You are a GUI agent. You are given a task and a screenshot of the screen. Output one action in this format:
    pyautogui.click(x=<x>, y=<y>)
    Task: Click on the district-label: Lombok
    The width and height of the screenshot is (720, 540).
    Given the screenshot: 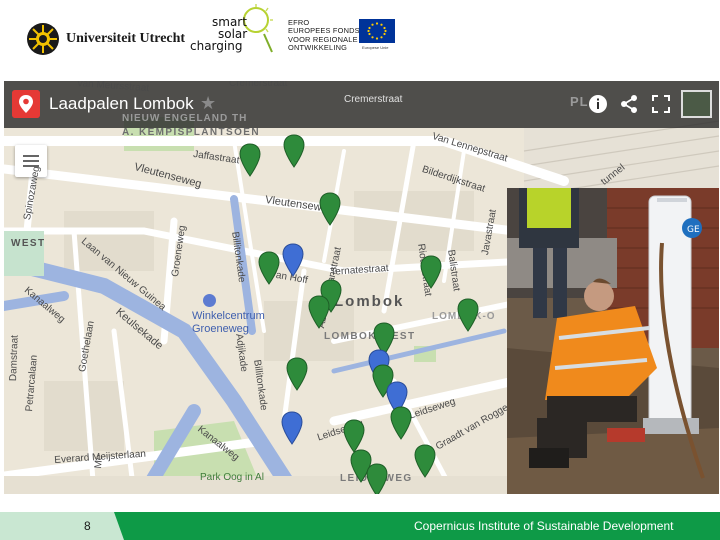 What is the action you would take?
    pyautogui.click(x=369, y=301)
    